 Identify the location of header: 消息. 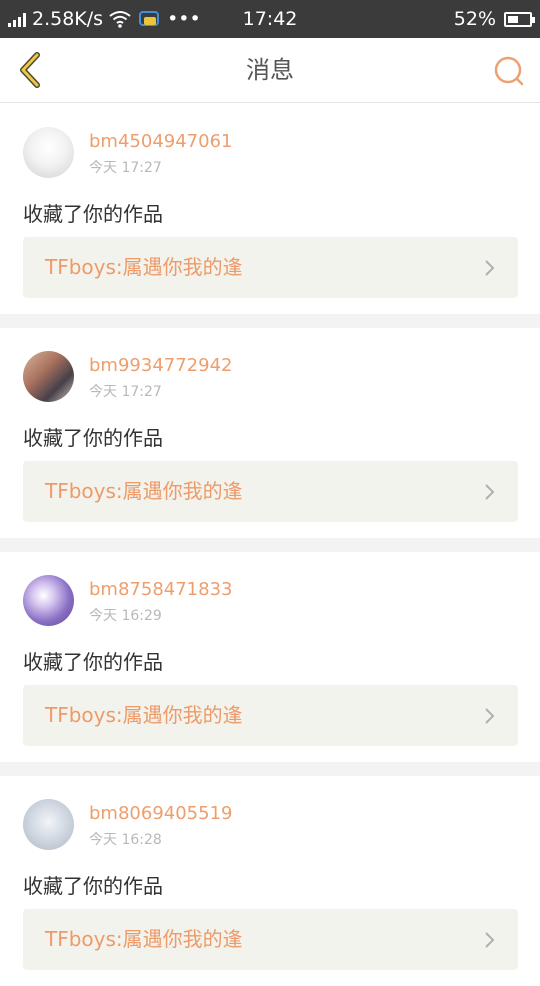
(270, 70).